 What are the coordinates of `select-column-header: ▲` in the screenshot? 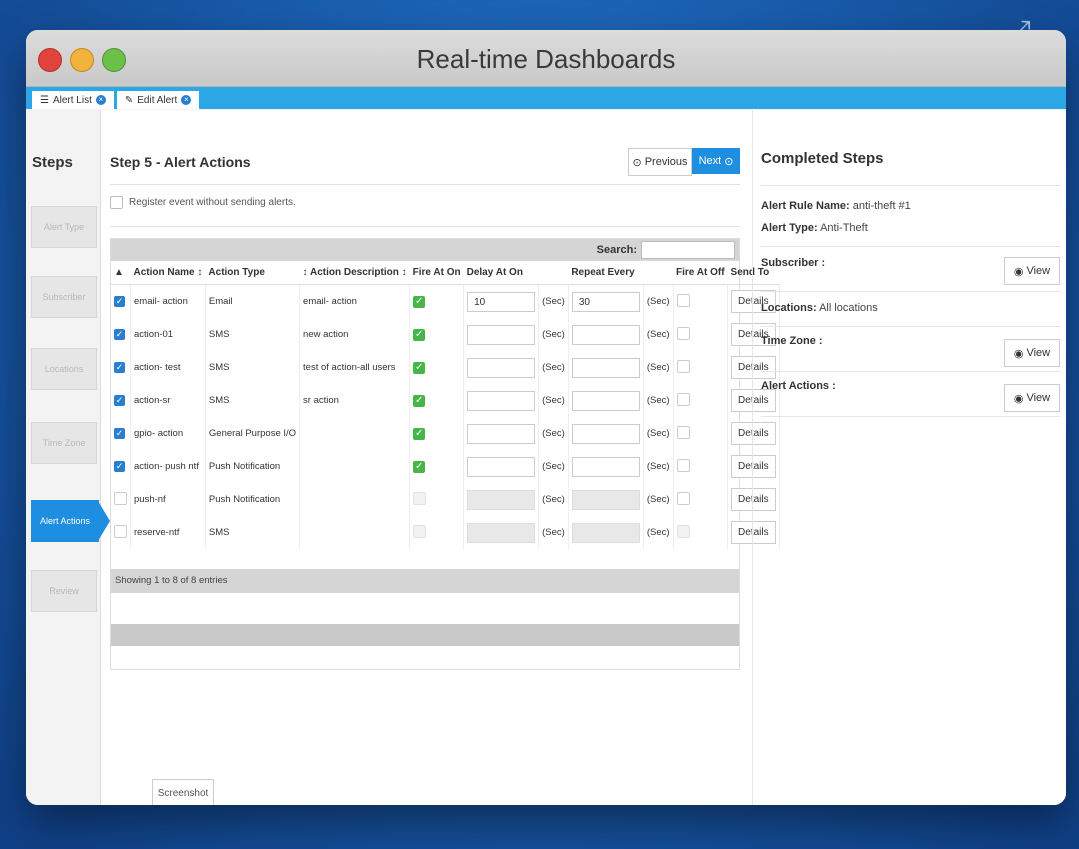 It's located at (121, 273).